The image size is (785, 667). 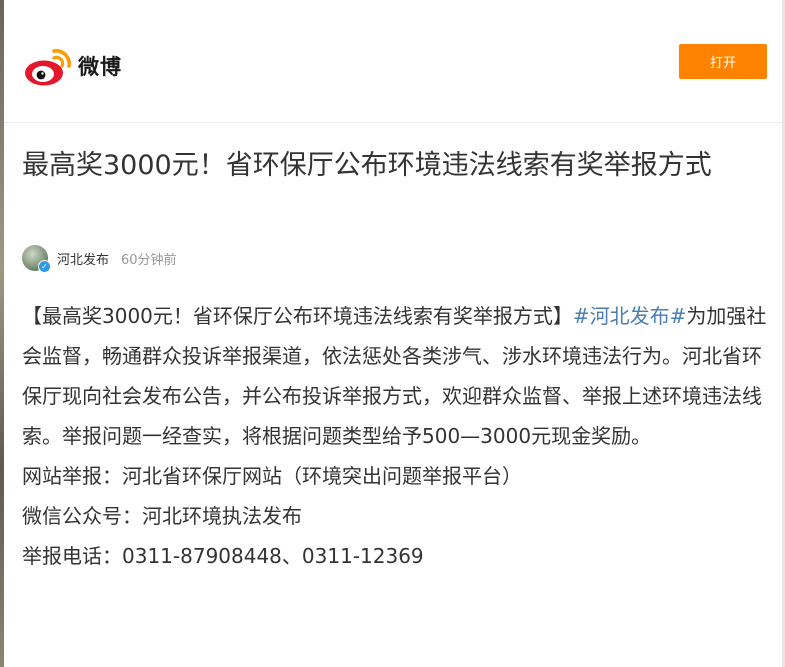 What do you see at coordinates (297, 316) in the screenshot?
I see `lead-text: 【最高奖3000元！省环保厅公布环境违法线索有奖举报方式】` at bounding box center [297, 316].